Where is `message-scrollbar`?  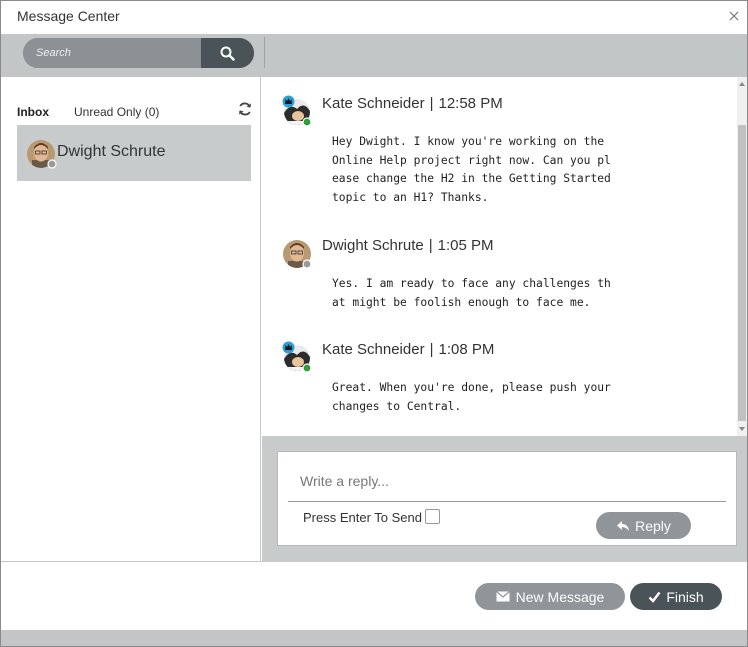
message-scrollbar is located at coordinates (742, 256).